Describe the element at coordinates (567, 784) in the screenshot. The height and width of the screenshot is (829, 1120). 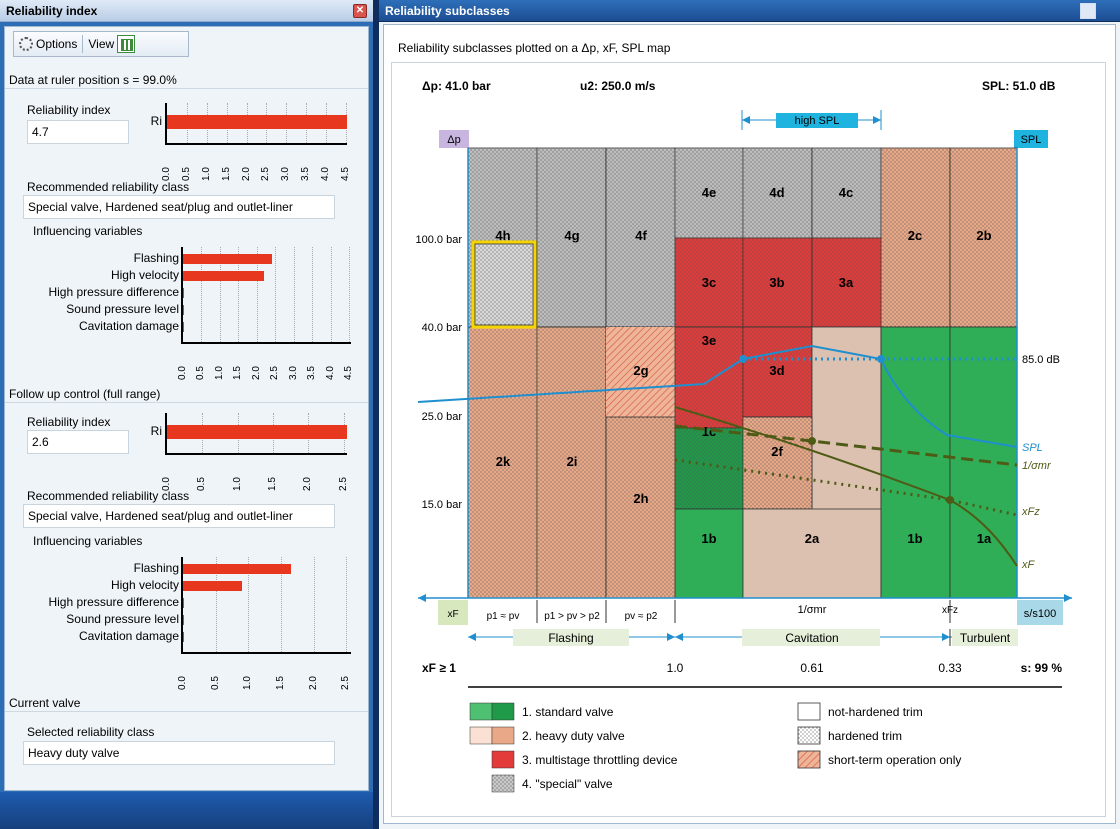
I see `legend-special: 4. "special" valve` at that location.